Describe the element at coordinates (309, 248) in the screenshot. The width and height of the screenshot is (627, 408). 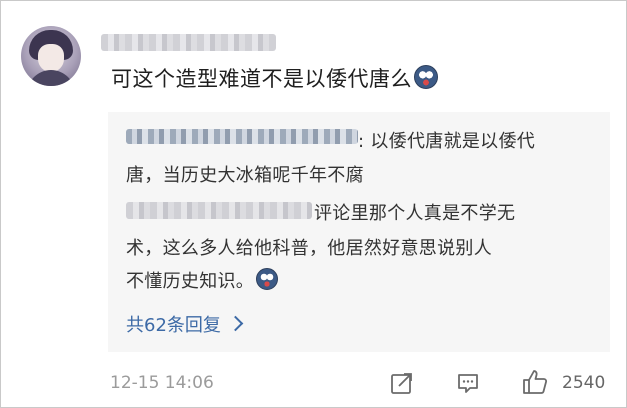
I see `reply-line-4: 术，这么多人给他科普，他居然好意思说别人` at that location.